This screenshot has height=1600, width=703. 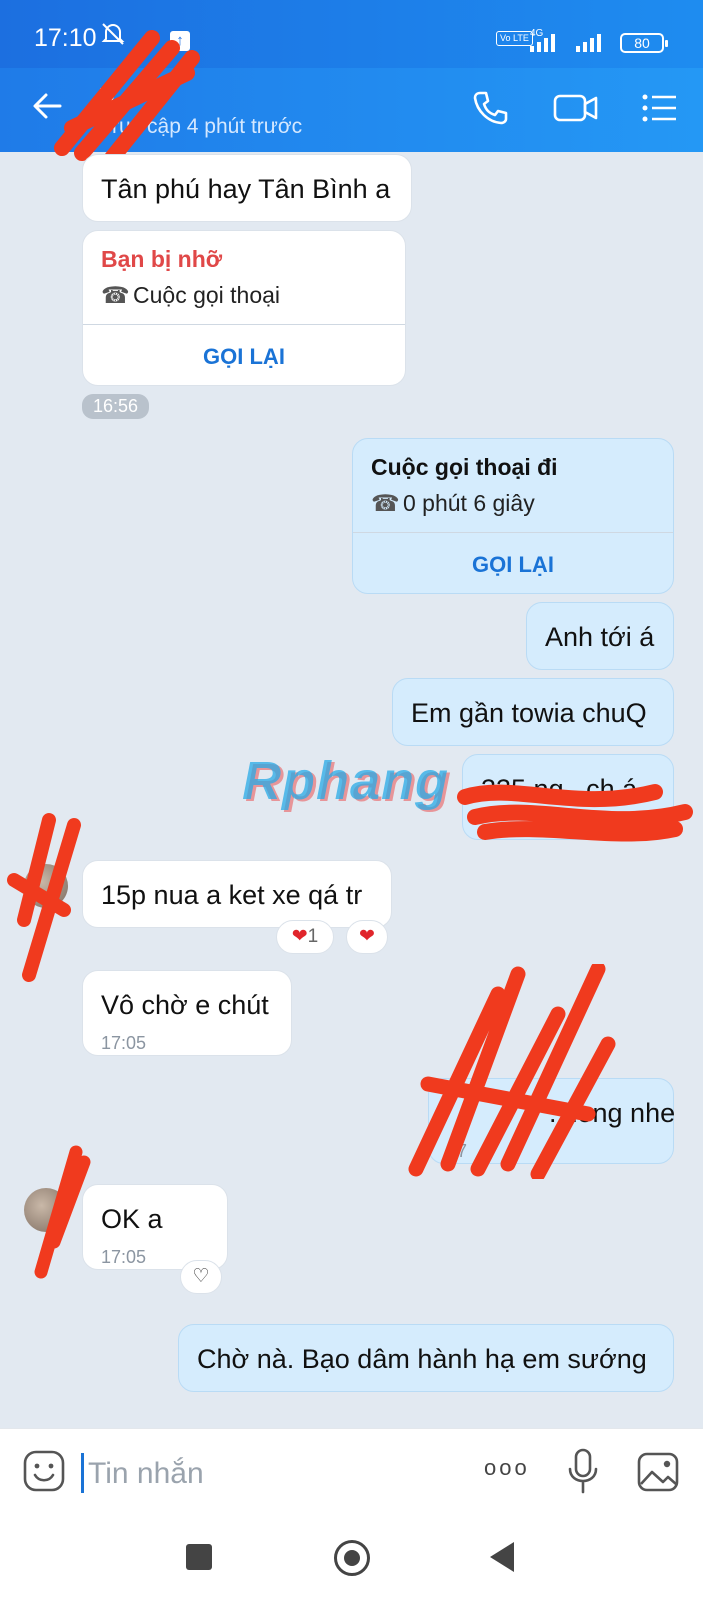 I want to click on message-text: Anh tới á, so click(x=600, y=637).